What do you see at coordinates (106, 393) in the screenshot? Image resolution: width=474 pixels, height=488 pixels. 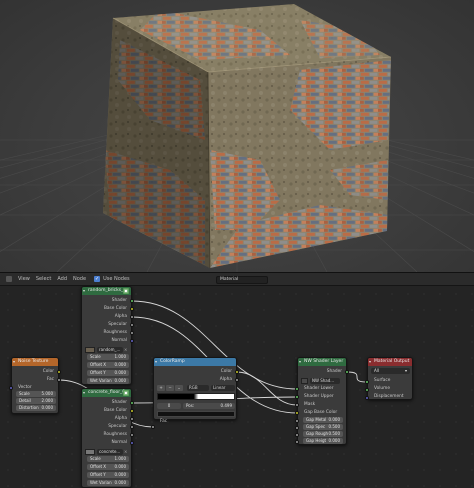 I see `node-header: concrete_floor_0... ▣` at bounding box center [106, 393].